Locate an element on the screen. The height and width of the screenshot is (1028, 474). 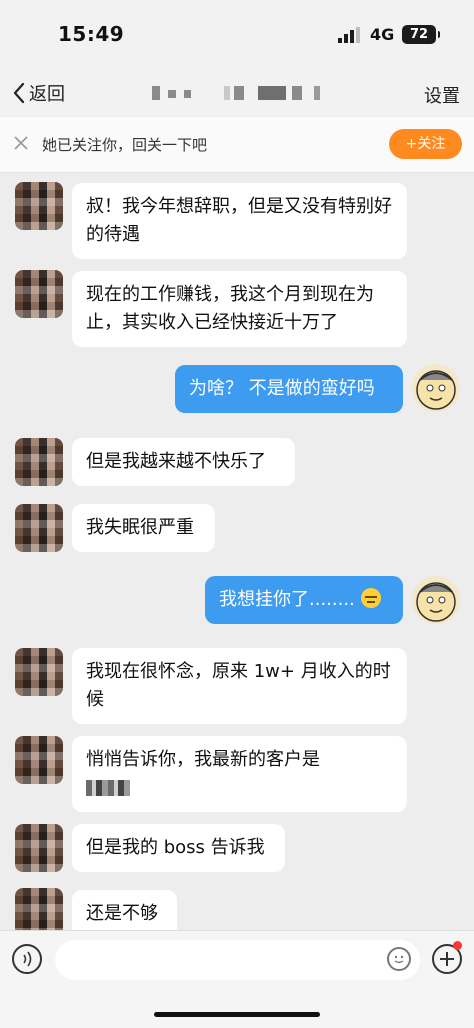
signal-icon is located at coordinates (349, 35).